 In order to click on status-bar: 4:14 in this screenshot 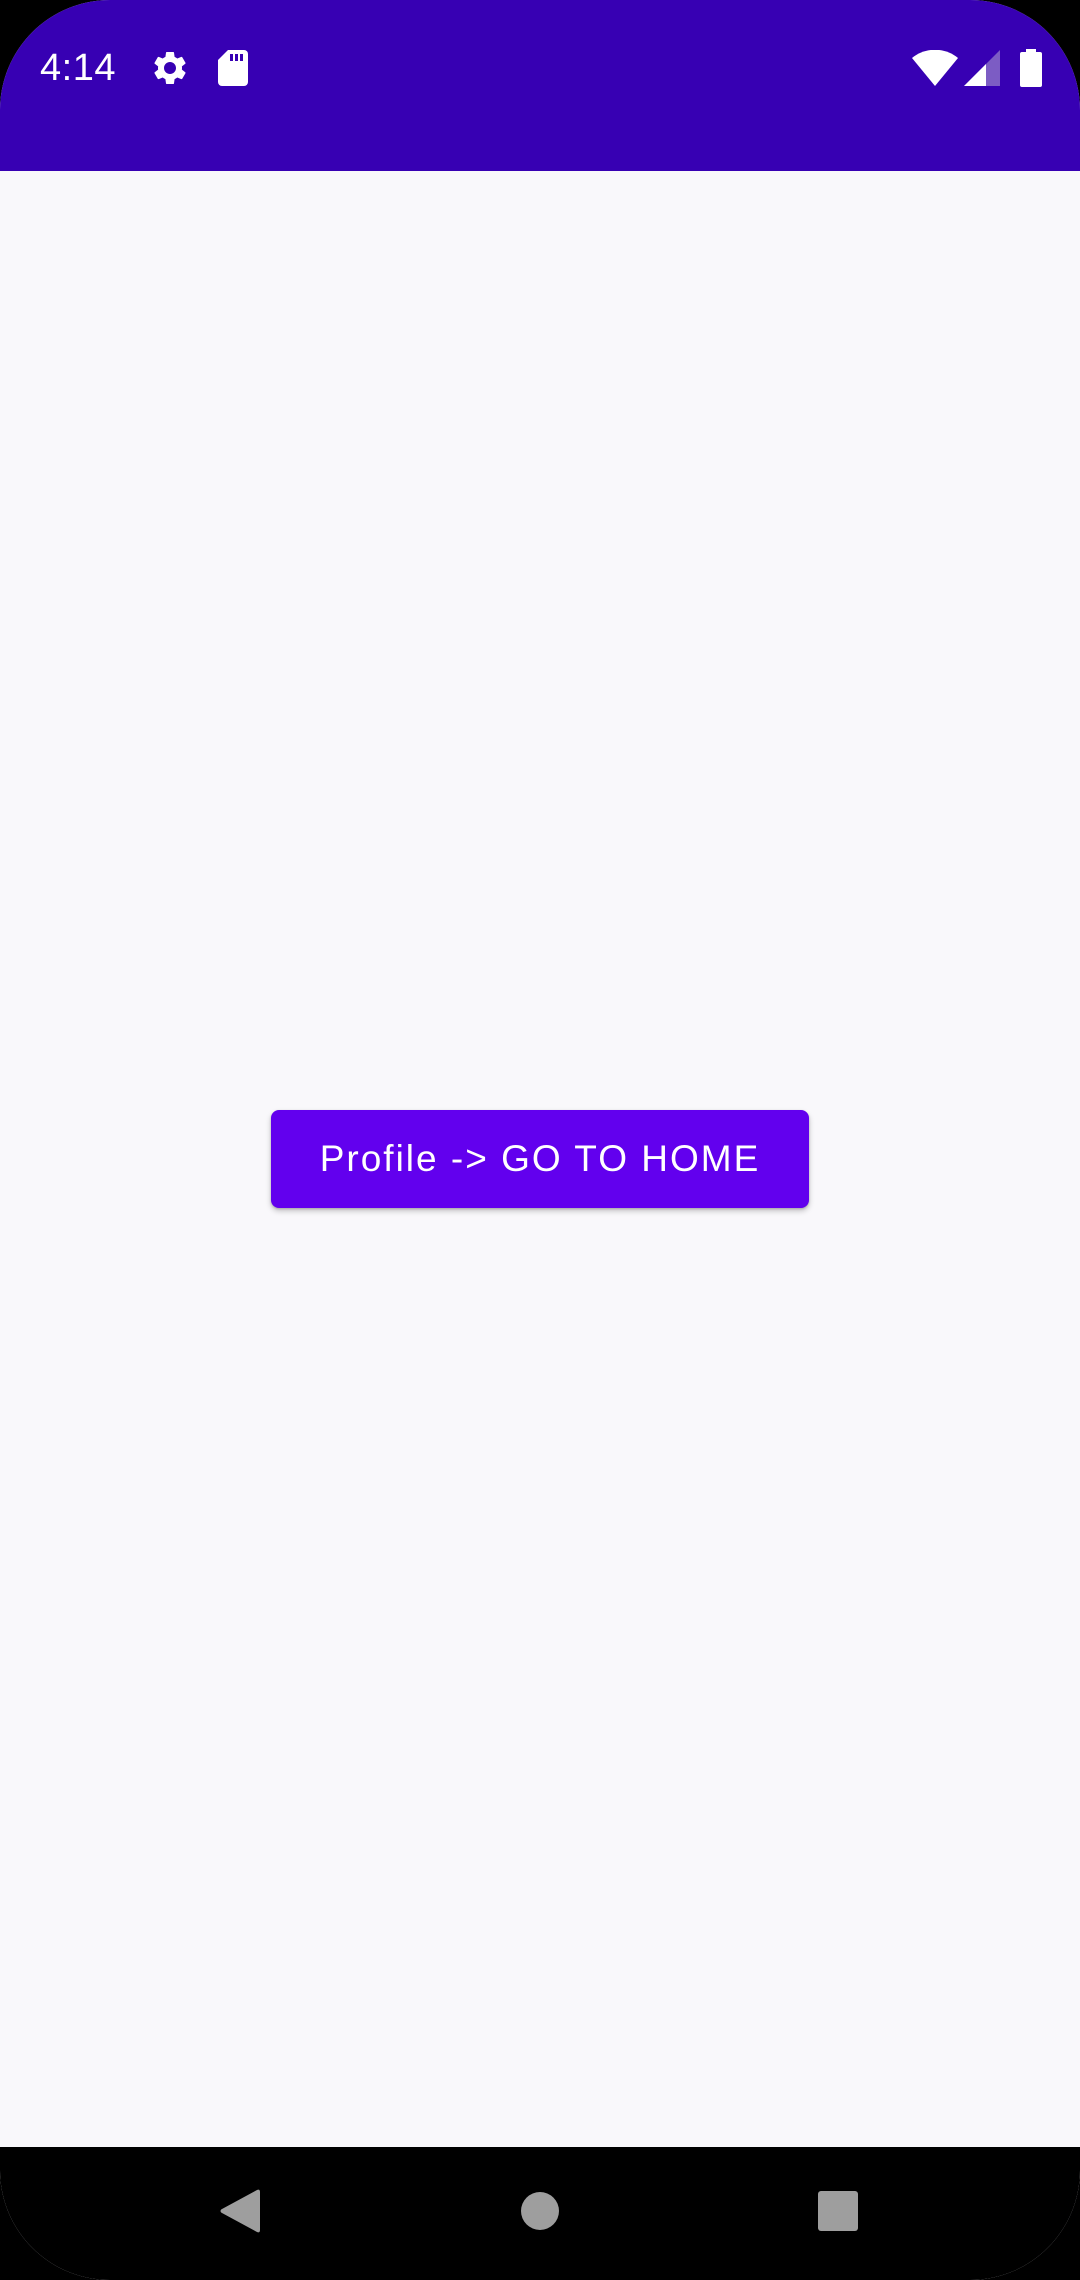, I will do `click(540, 85)`.